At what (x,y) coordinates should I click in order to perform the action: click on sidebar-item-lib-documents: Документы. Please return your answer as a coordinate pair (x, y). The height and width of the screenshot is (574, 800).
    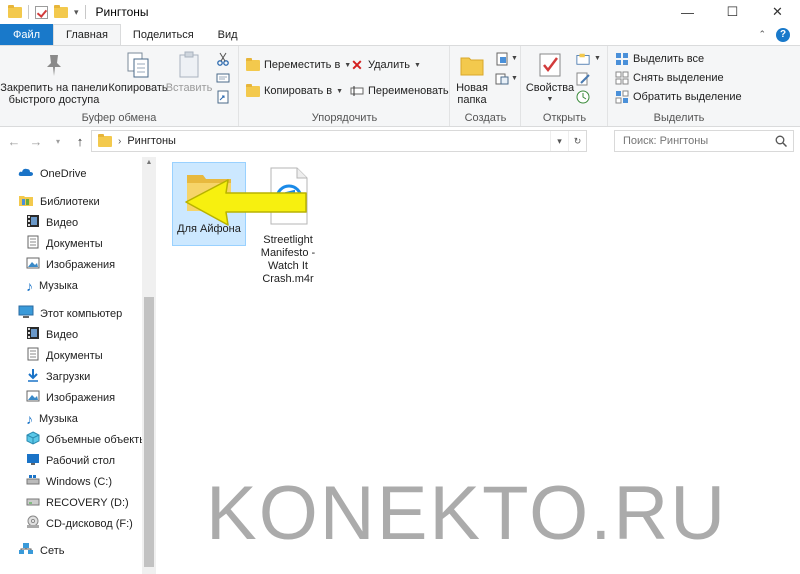
    Looking at the image, I should click on (64, 243).